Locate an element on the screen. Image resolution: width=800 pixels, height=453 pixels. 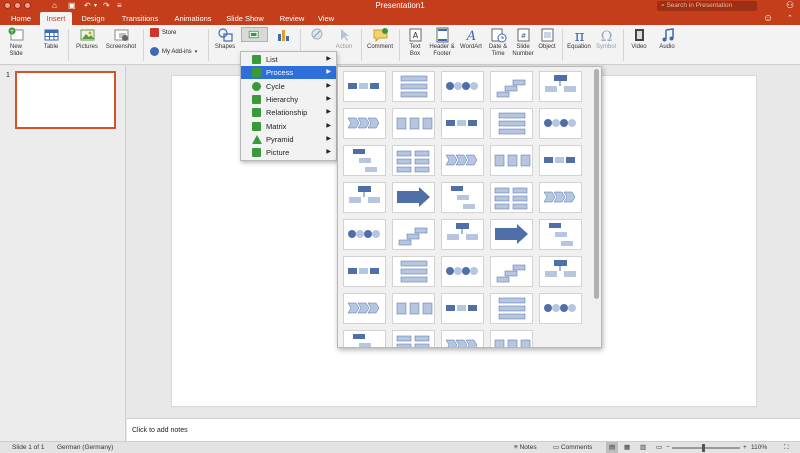
collapse-ribbon-icon: ⌃ is located at coordinates (790, 18).